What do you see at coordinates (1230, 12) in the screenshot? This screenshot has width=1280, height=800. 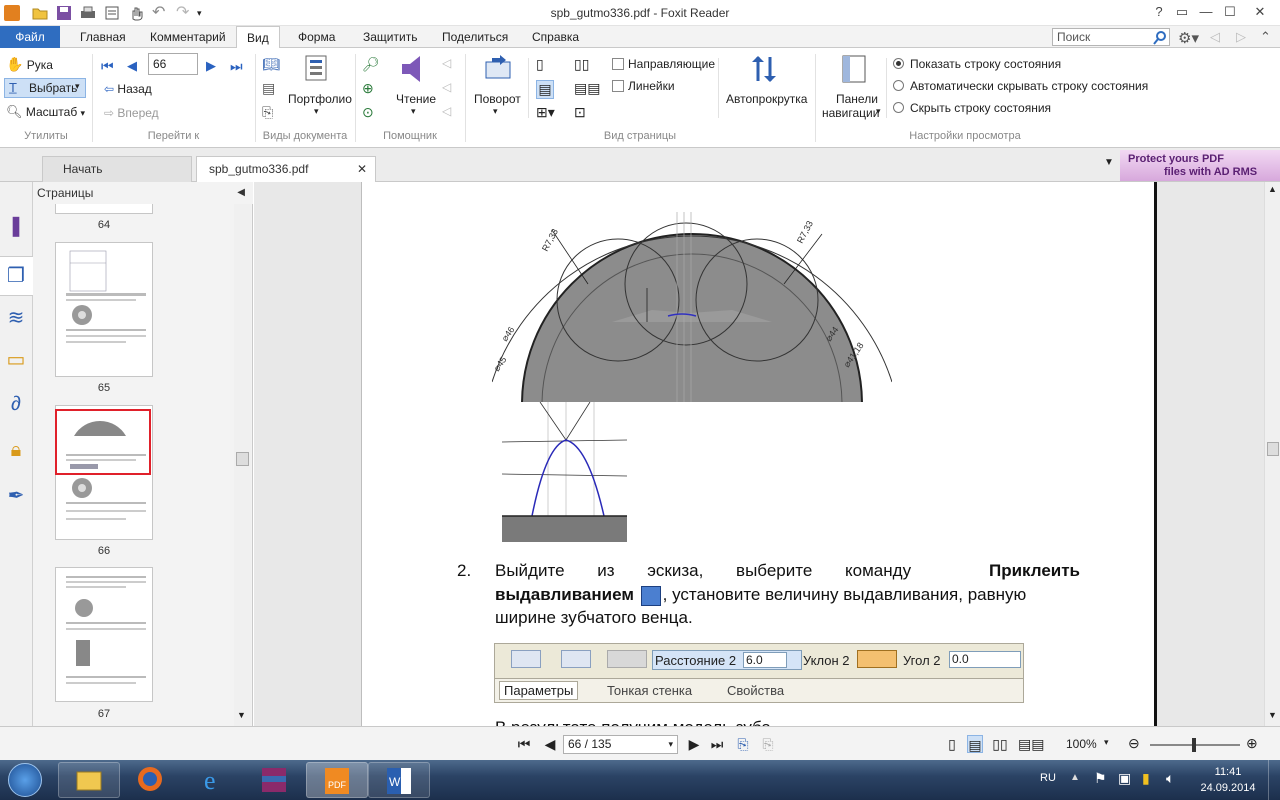 I see `maximize-button: ☐` at bounding box center [1230, 12].